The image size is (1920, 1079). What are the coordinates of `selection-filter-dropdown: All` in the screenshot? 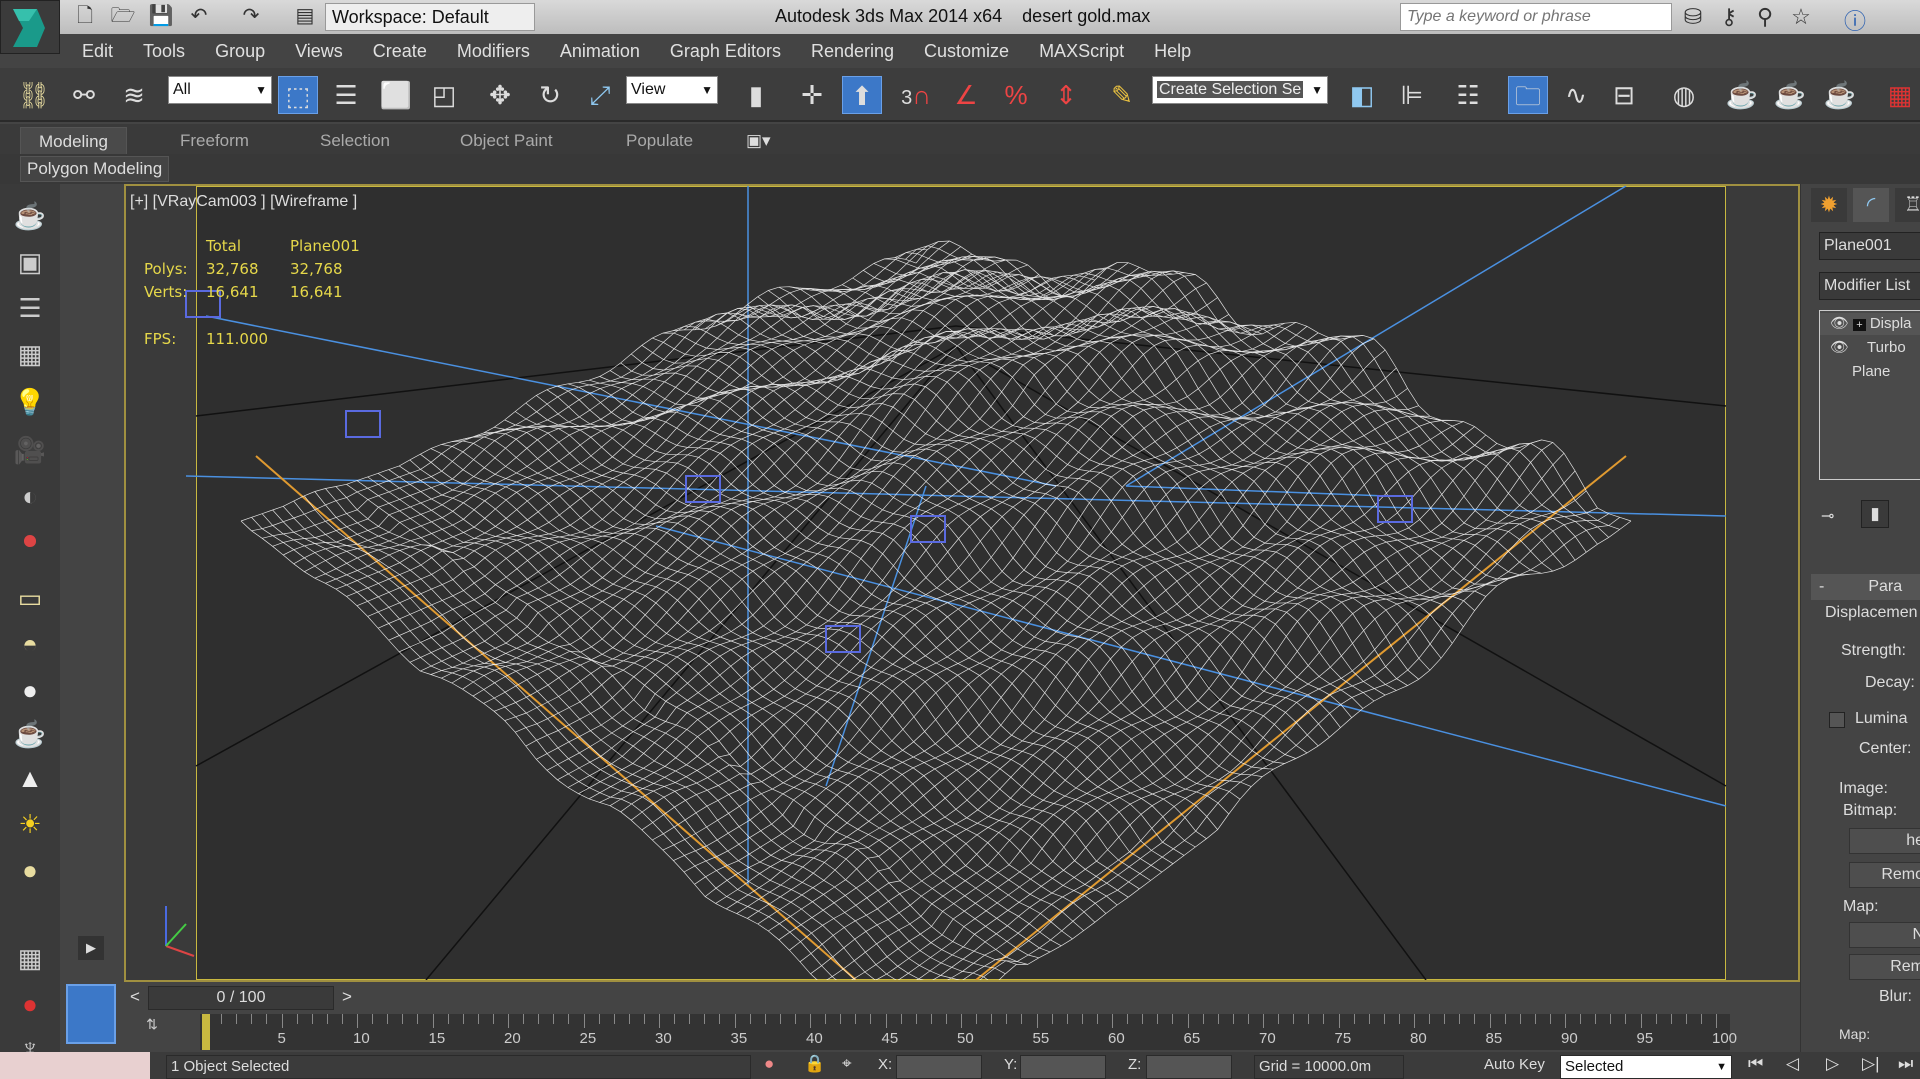 It's located at (220, 90).